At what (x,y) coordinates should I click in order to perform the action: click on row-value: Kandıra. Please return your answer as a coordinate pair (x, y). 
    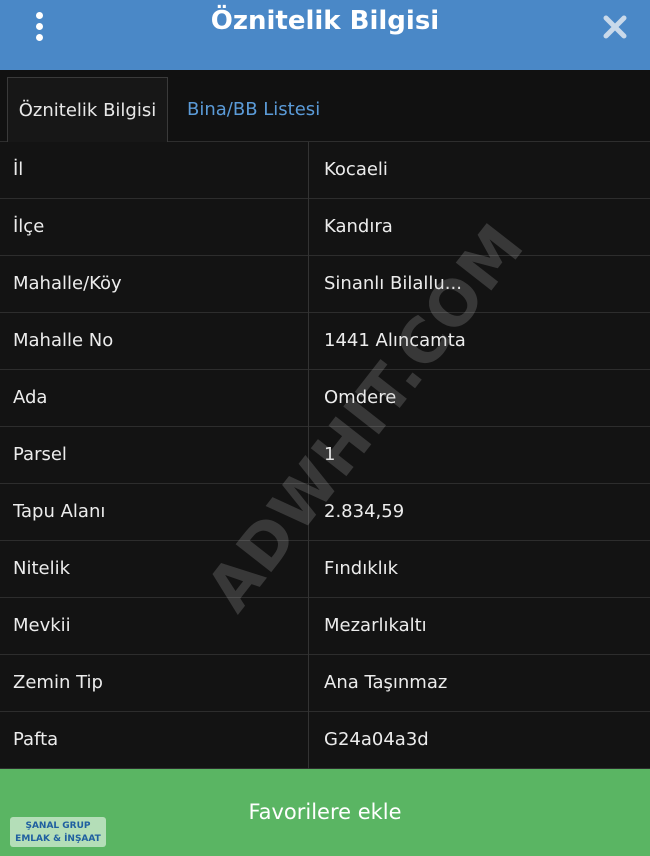
    Looking at the image, I should click on (358, 226).